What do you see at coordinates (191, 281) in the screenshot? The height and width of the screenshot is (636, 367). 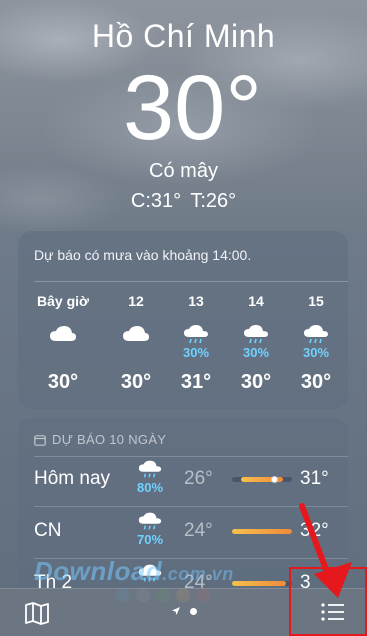 I see `divider` at bounding box center [191, 281].